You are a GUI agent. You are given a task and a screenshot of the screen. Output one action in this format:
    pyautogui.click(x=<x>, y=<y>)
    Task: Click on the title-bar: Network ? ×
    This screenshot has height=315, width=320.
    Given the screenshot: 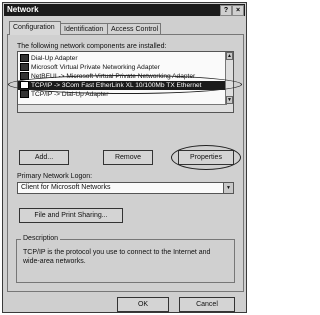 What is the action you would take?
    pyautogui.click(x=124, y=10)
    